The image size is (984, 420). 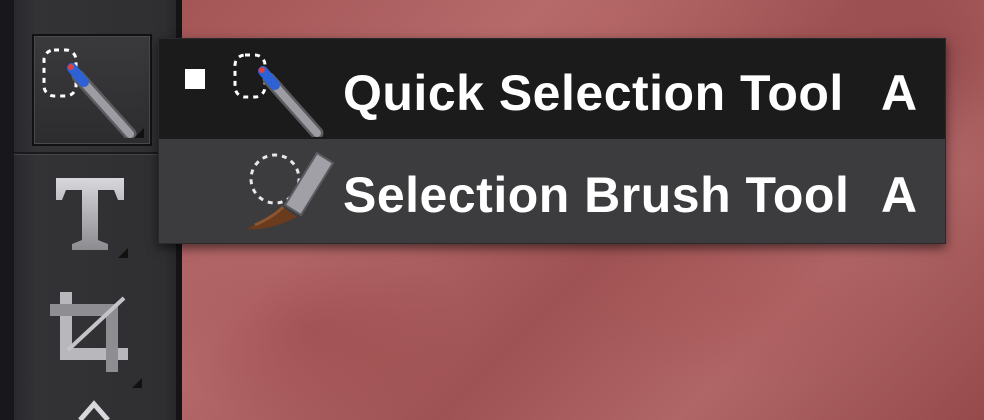 I want to click on tool-eraser, so click(x=92, y=408).